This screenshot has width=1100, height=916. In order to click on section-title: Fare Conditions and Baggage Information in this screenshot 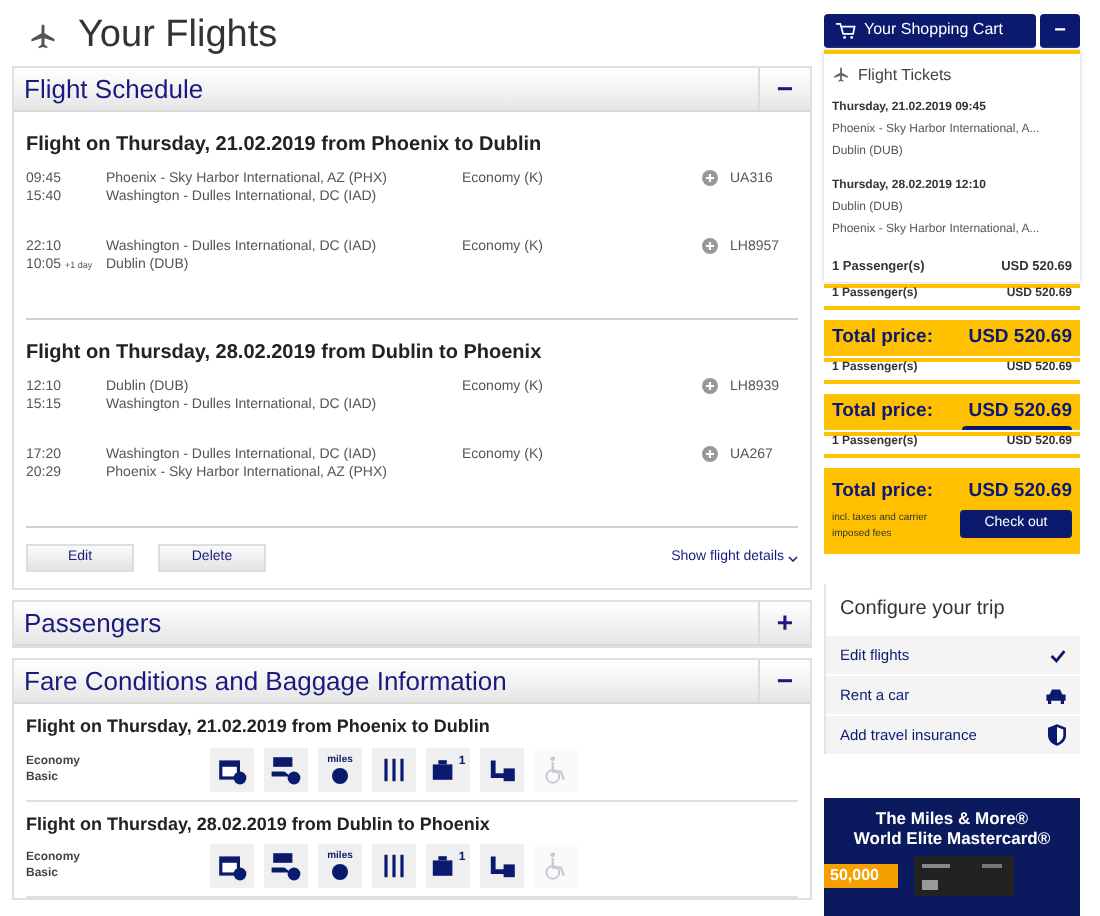, I will do `click(265, 681)`.